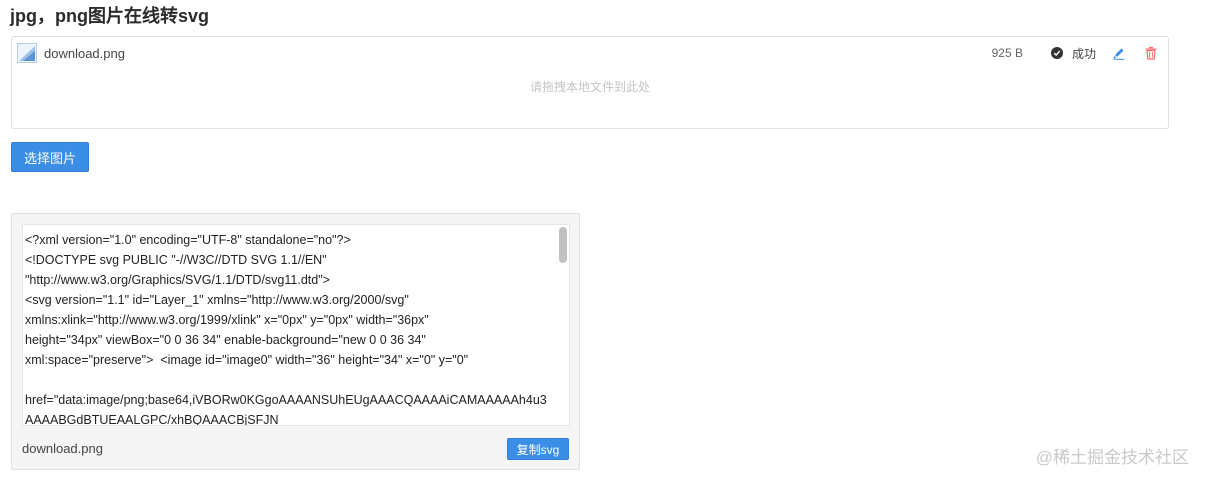 This screenshot has height=480, width=1205. What do you see at coordinates (50, 157) in the screenshot?
I see `select-image-button: 选择图片` at bounding box center [50, 157].